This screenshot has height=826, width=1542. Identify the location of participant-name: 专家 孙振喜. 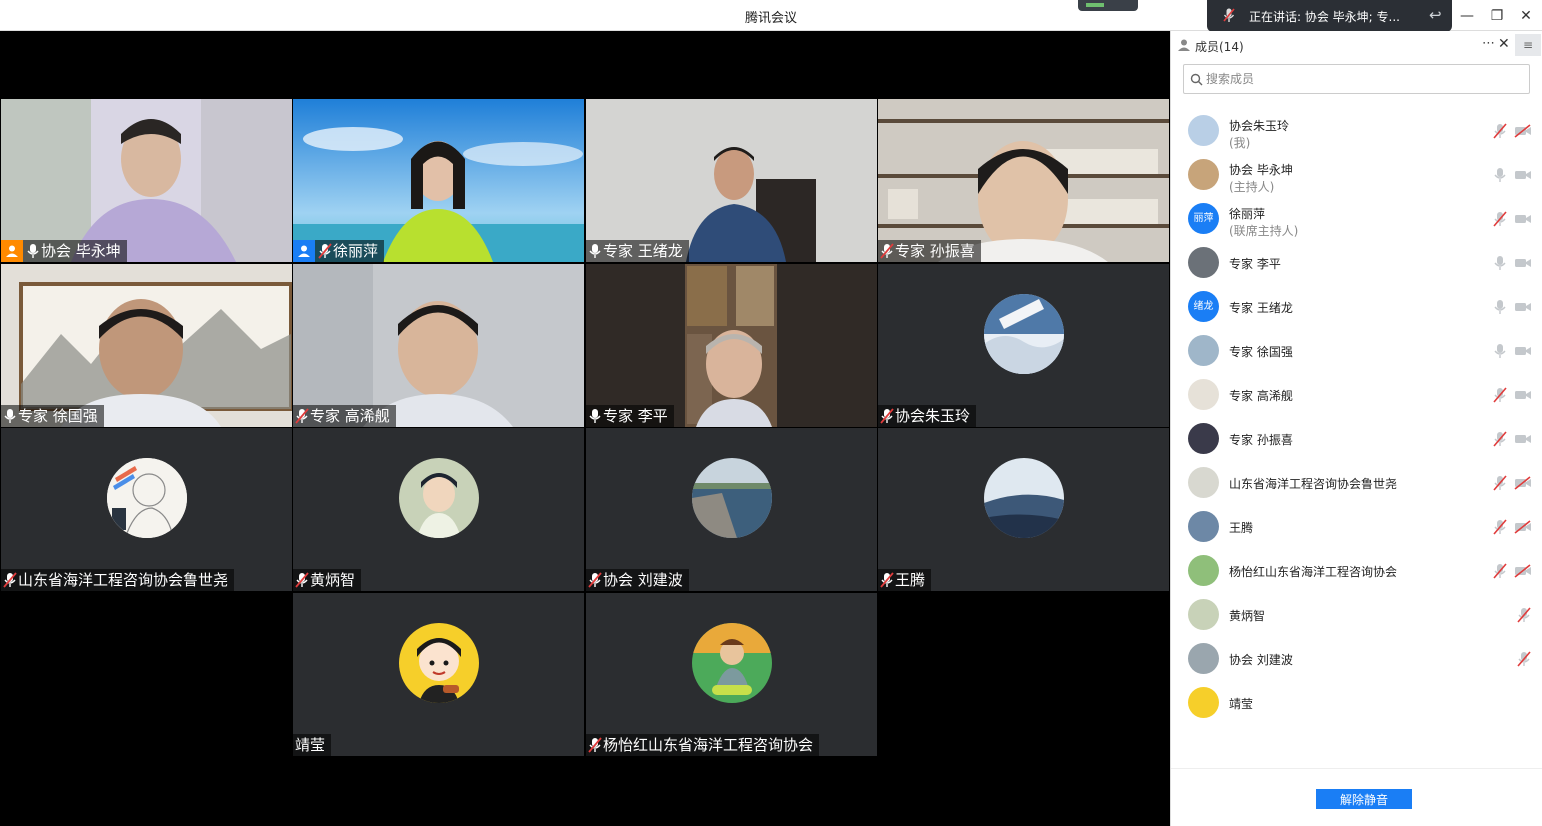
(935, 251).